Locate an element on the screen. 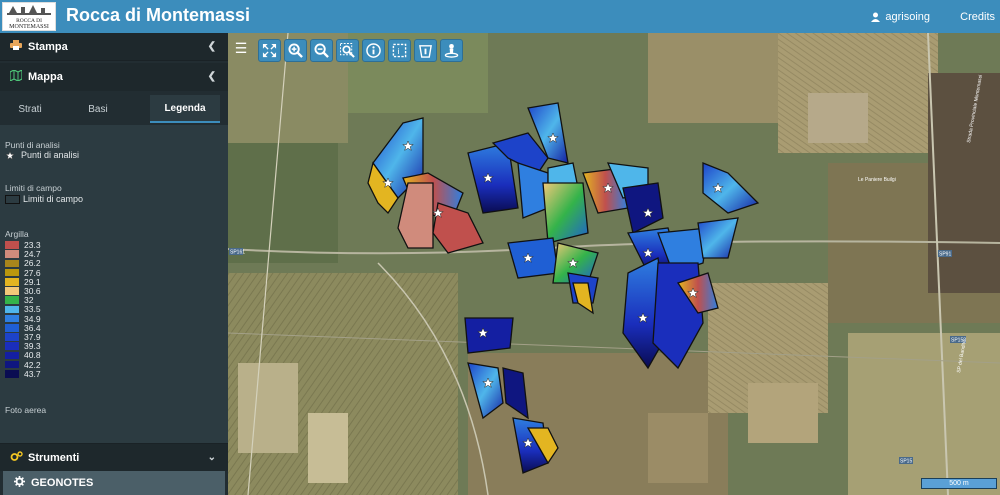 The width and height of the screenshot is (1000, 495). argilla-class-row: 39.3 is located at coordinates (23, 346).